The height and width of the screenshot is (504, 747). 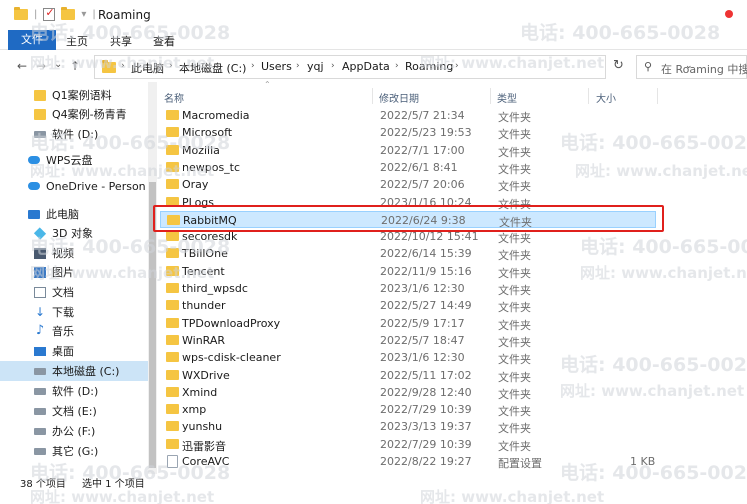 What do you see at coordinates (408, 392) in the screenshot?
I see `file-row: Xmind 2022/9/28 12:40 文件夹` at bounding box center [408, 392].